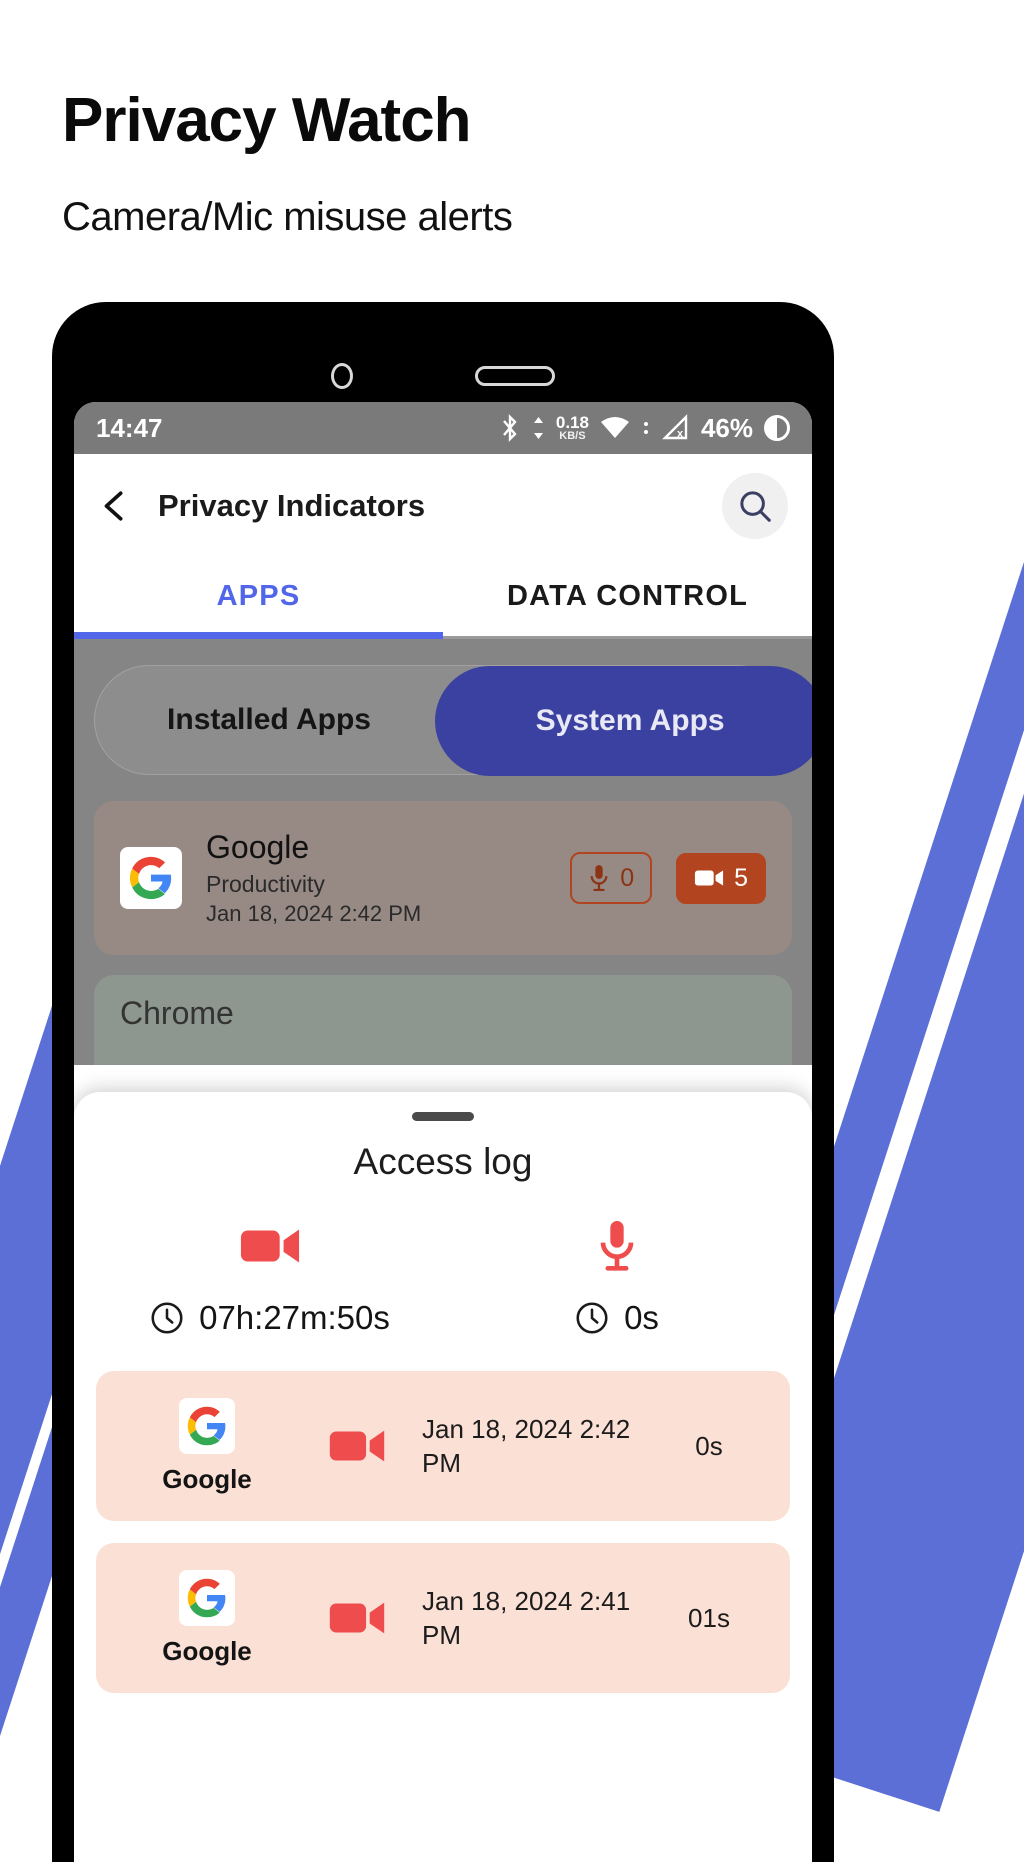 The image size is (1024, 1862). Describe the element at coordinates (269, 720) in the screenshot. I see `segment-installed-apps: Installed Apps` at that location.